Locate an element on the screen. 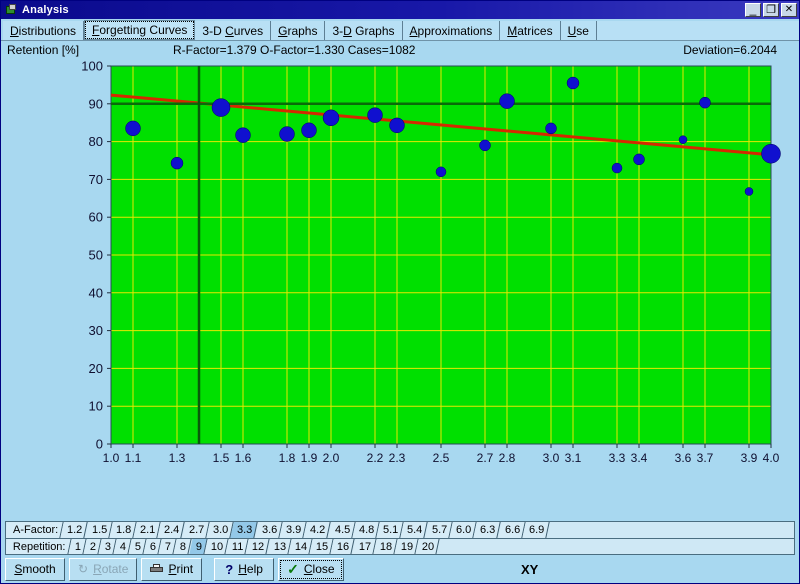  window-title: Analysis is located at coordinates (45, 10).